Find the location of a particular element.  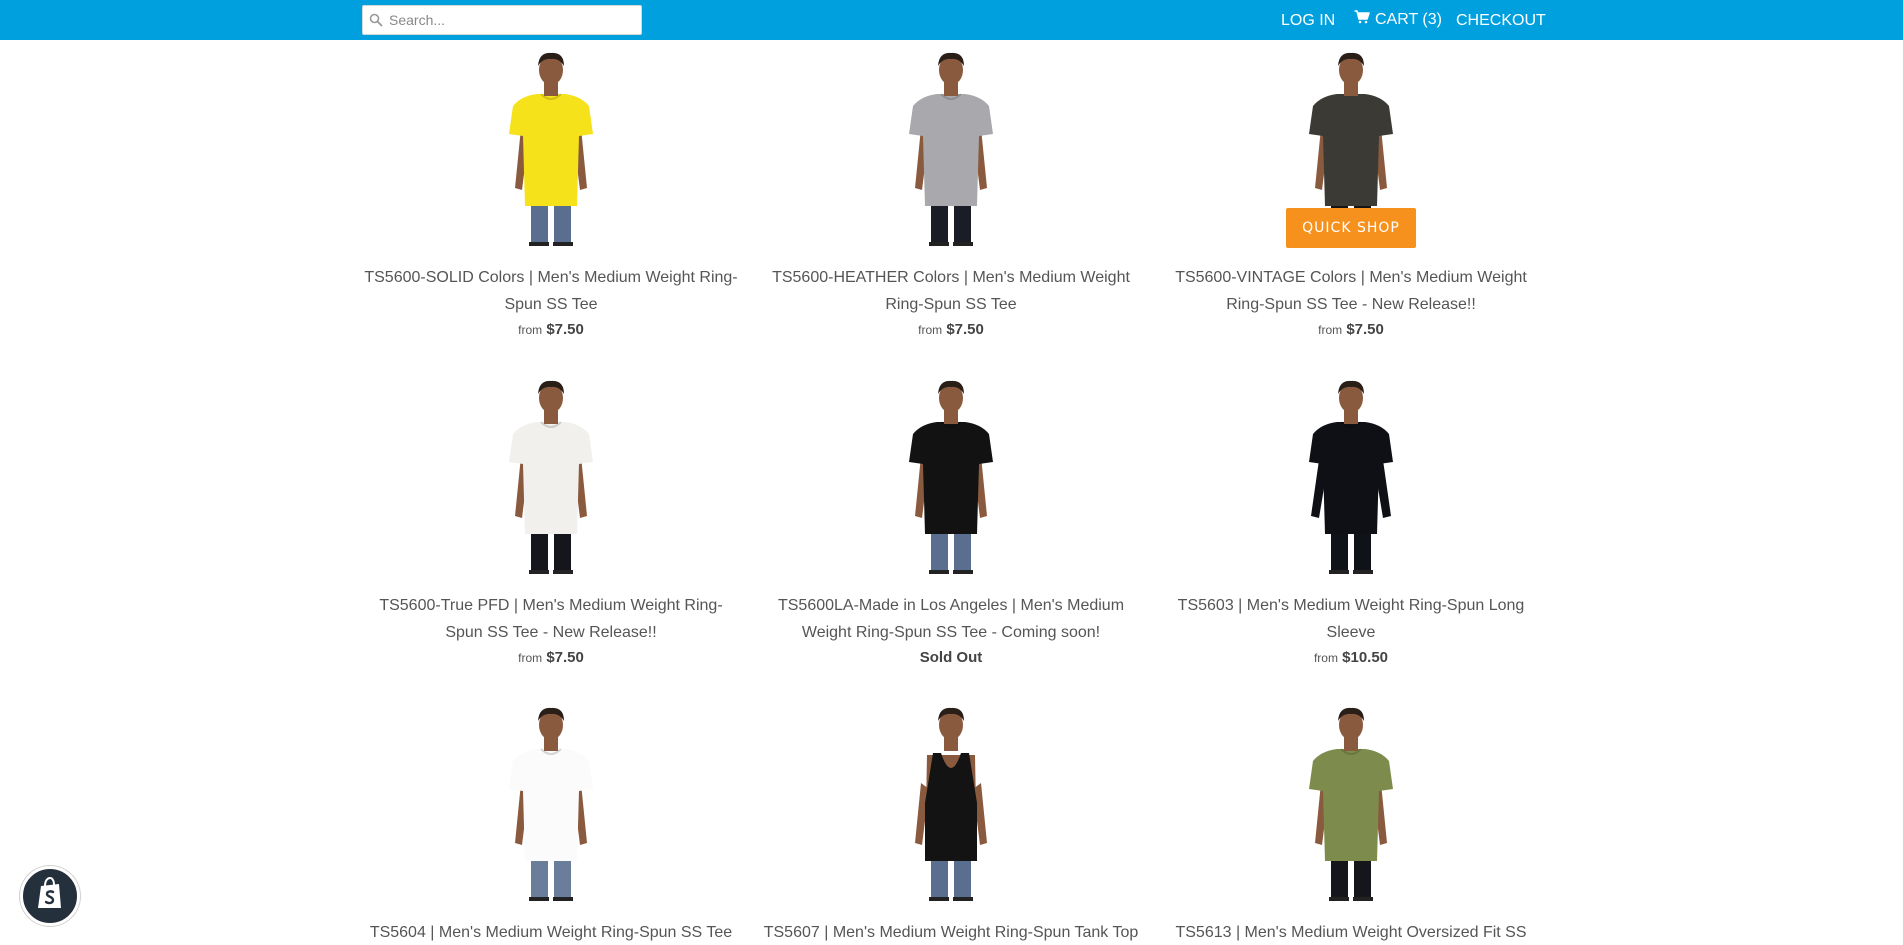

search-input is located at coordinates (513, 20).